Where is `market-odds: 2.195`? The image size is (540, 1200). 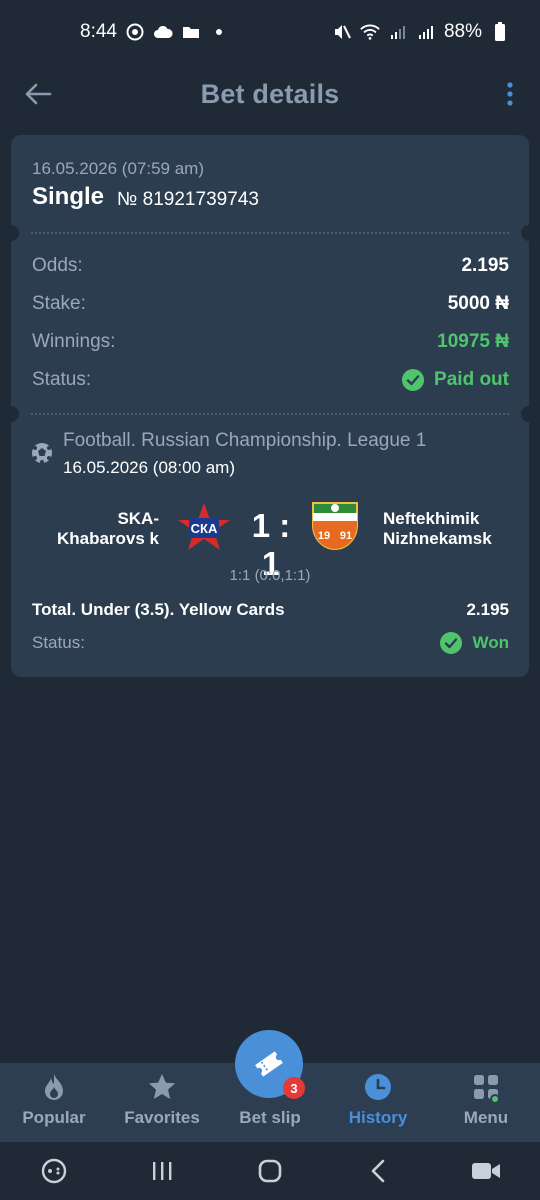 market-odds: 2.195 is located at coordinates (487, 609).